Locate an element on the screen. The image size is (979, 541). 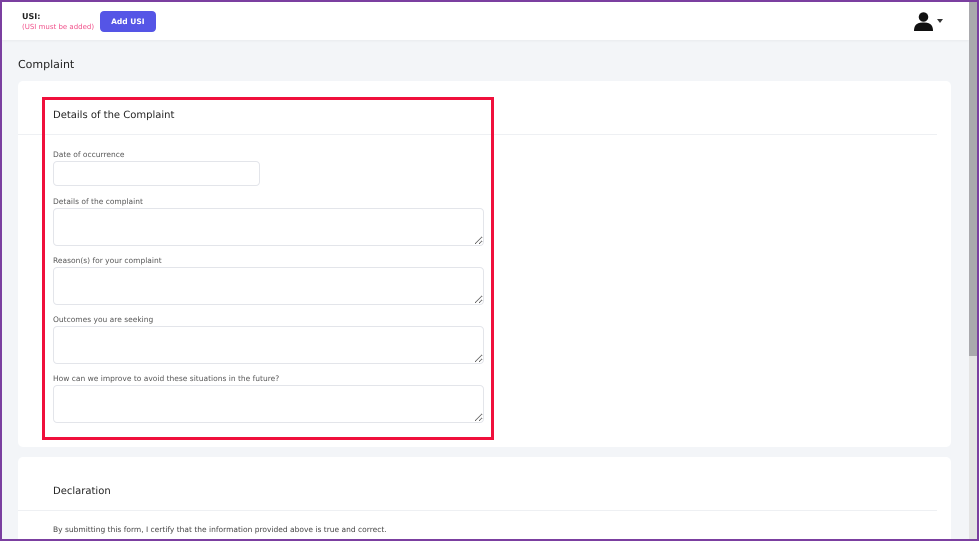
caret-icon is located at coordinates (940, 21).